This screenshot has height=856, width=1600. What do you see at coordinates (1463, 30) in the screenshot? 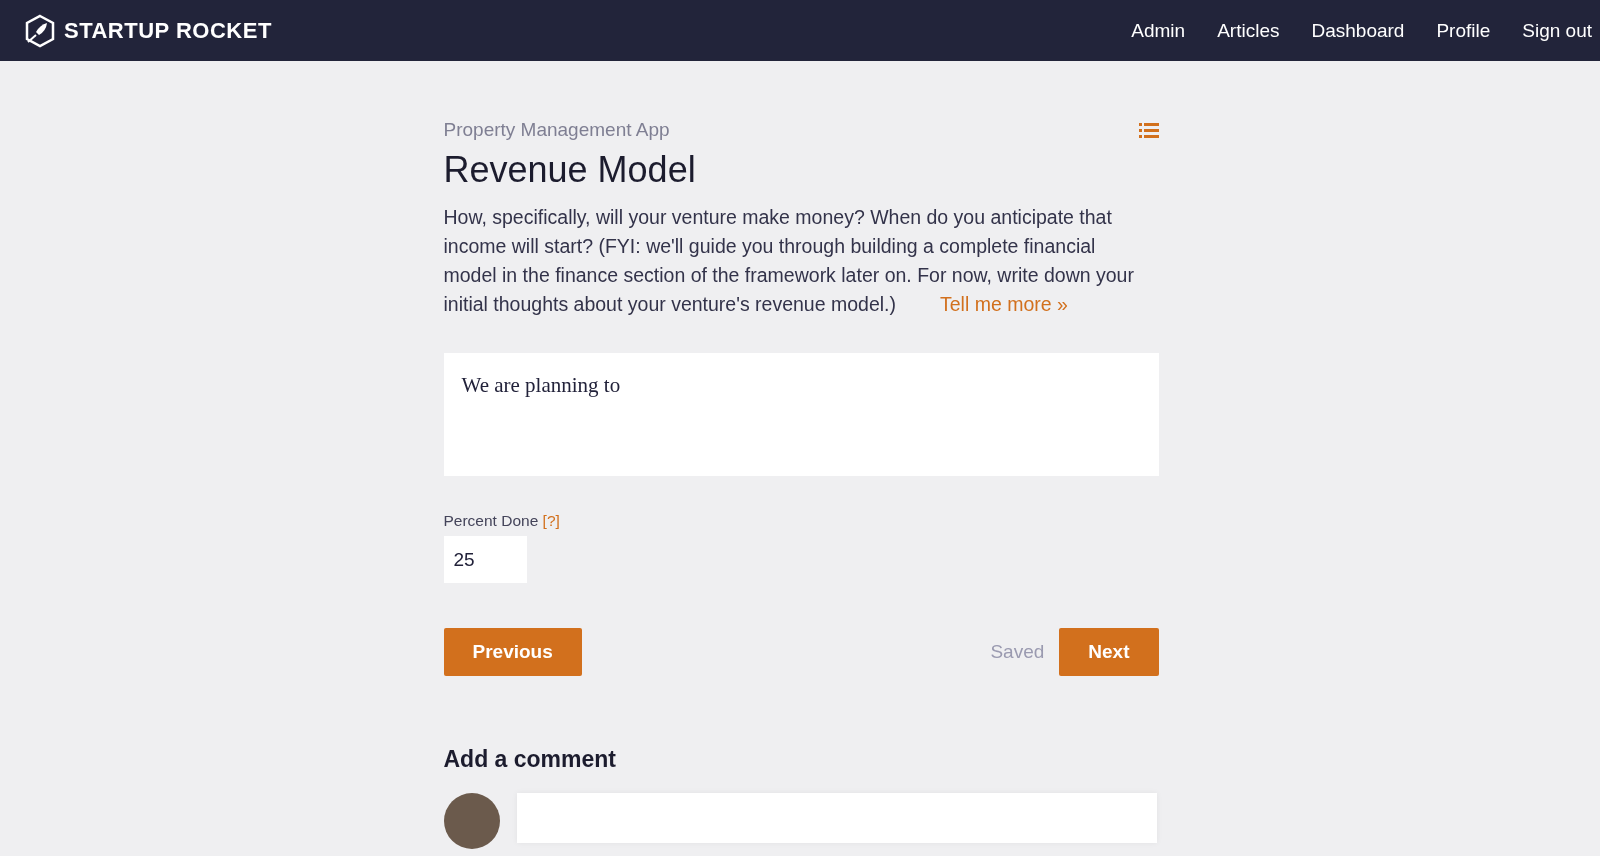
I see `nav-link: Profile` at bounding box center [1463, 30].